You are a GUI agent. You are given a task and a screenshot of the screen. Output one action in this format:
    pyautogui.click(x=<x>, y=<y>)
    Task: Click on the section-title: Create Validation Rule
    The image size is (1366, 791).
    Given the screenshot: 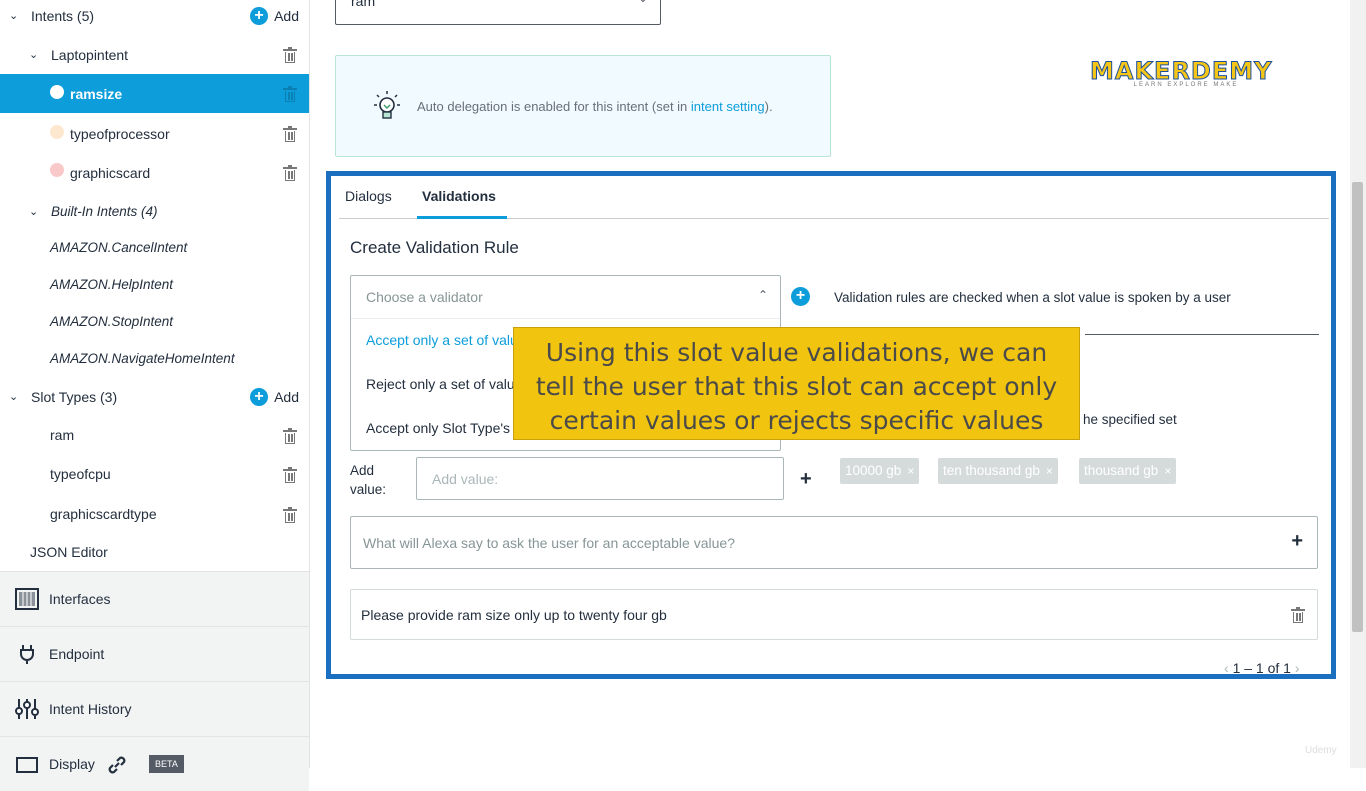 What is the action you would take?
    pyautogui.click(x=434, y=247)
    